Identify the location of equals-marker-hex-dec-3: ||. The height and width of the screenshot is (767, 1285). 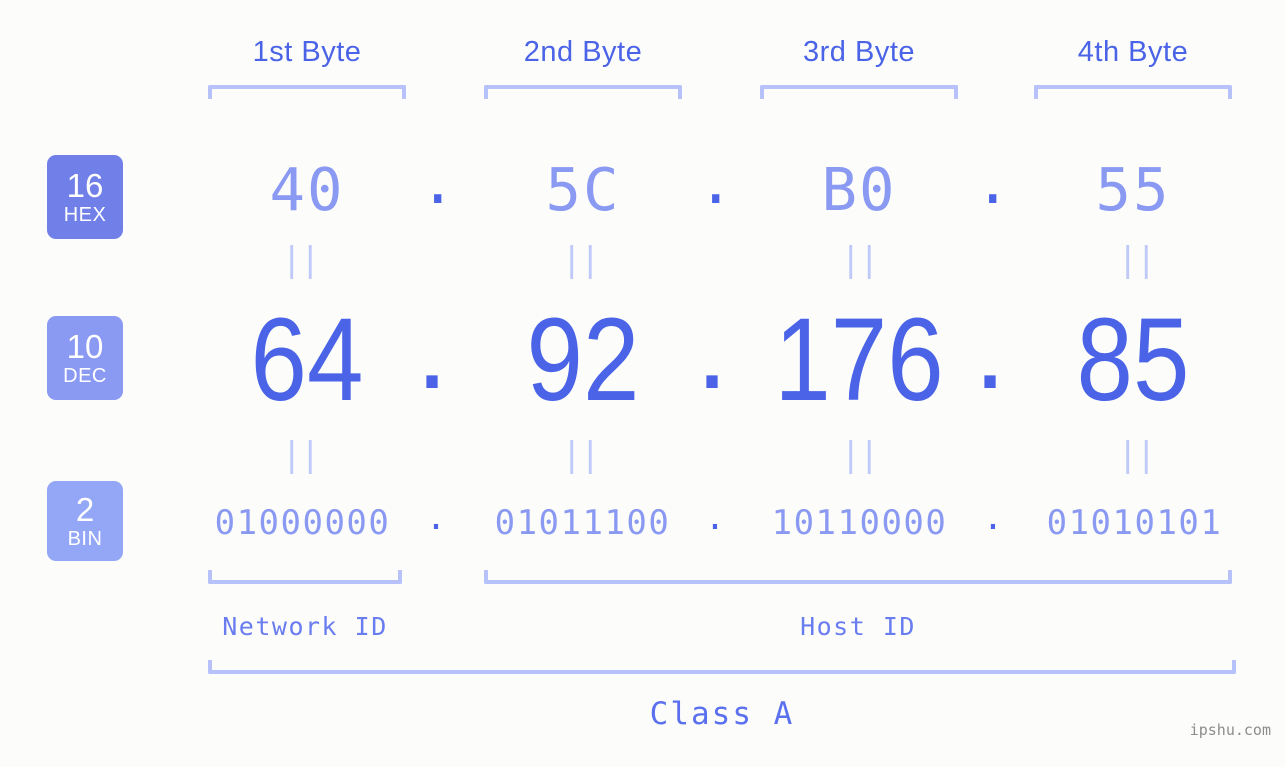
(860, 260).